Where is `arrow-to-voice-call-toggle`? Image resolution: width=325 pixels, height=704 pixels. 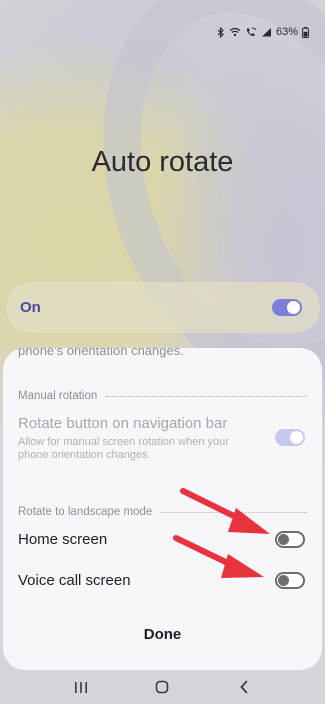
arrow-to-voice-call-toggle is located at coordinates (218, 556).